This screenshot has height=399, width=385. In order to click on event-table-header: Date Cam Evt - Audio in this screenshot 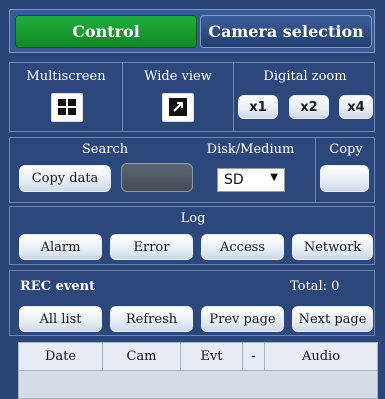, I will do `click(198, 356)`.